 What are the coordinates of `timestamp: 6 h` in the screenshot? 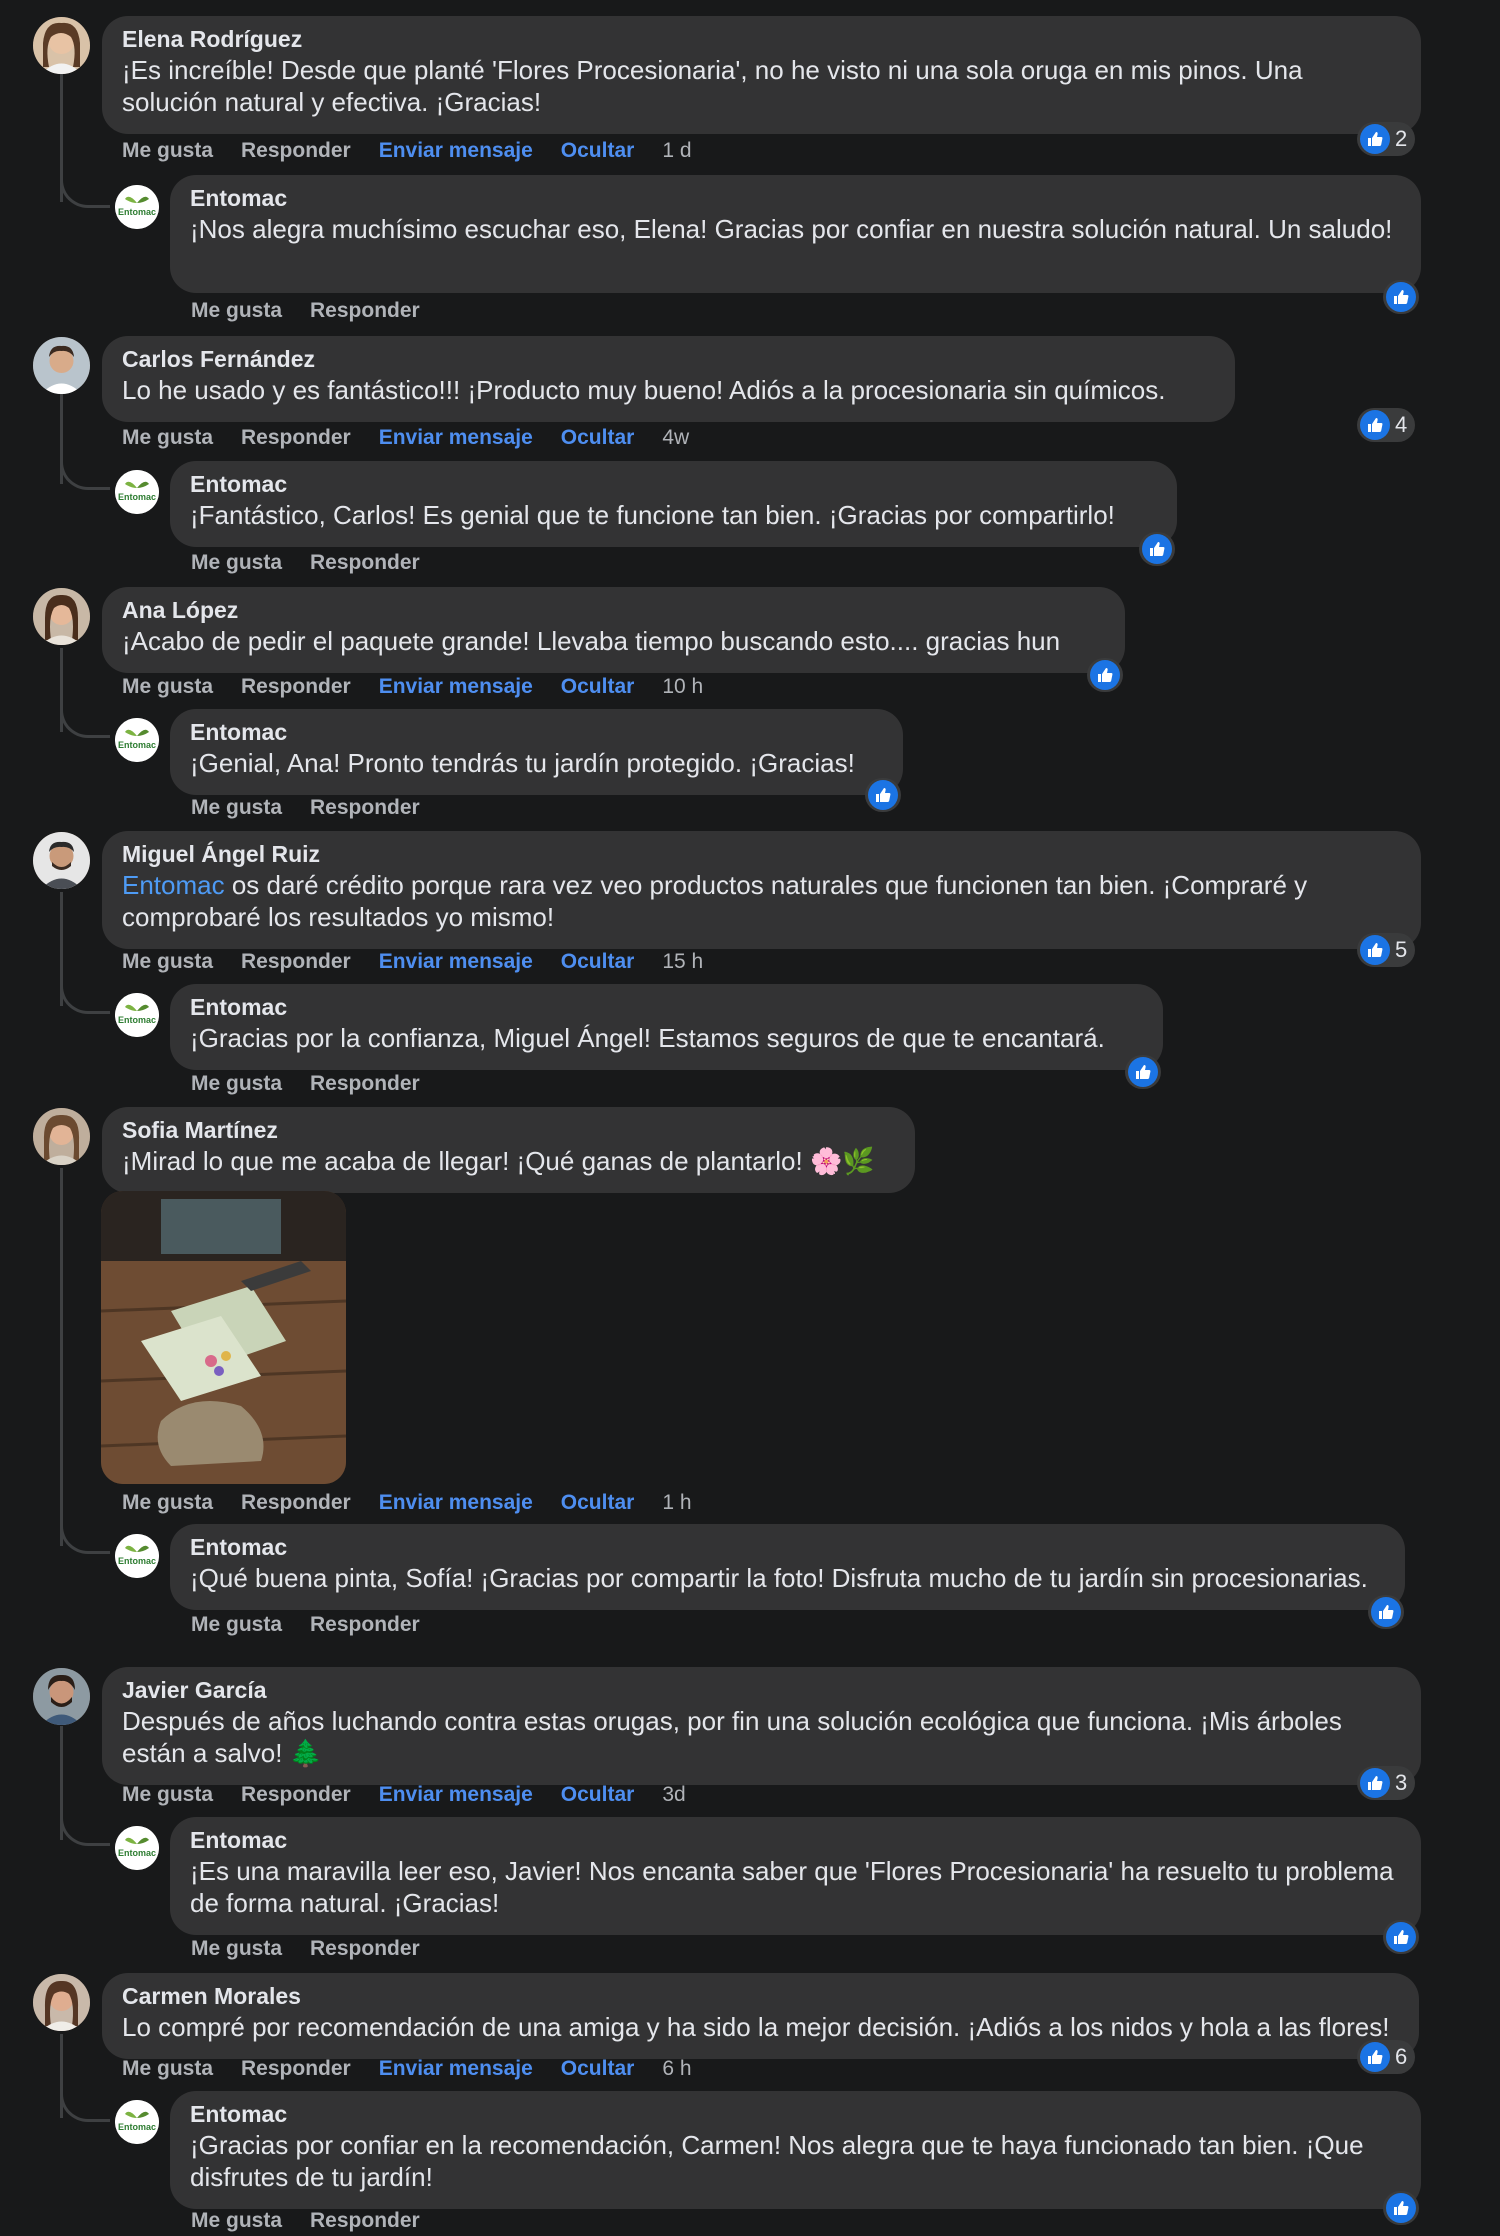 It's located at (676, 2069).